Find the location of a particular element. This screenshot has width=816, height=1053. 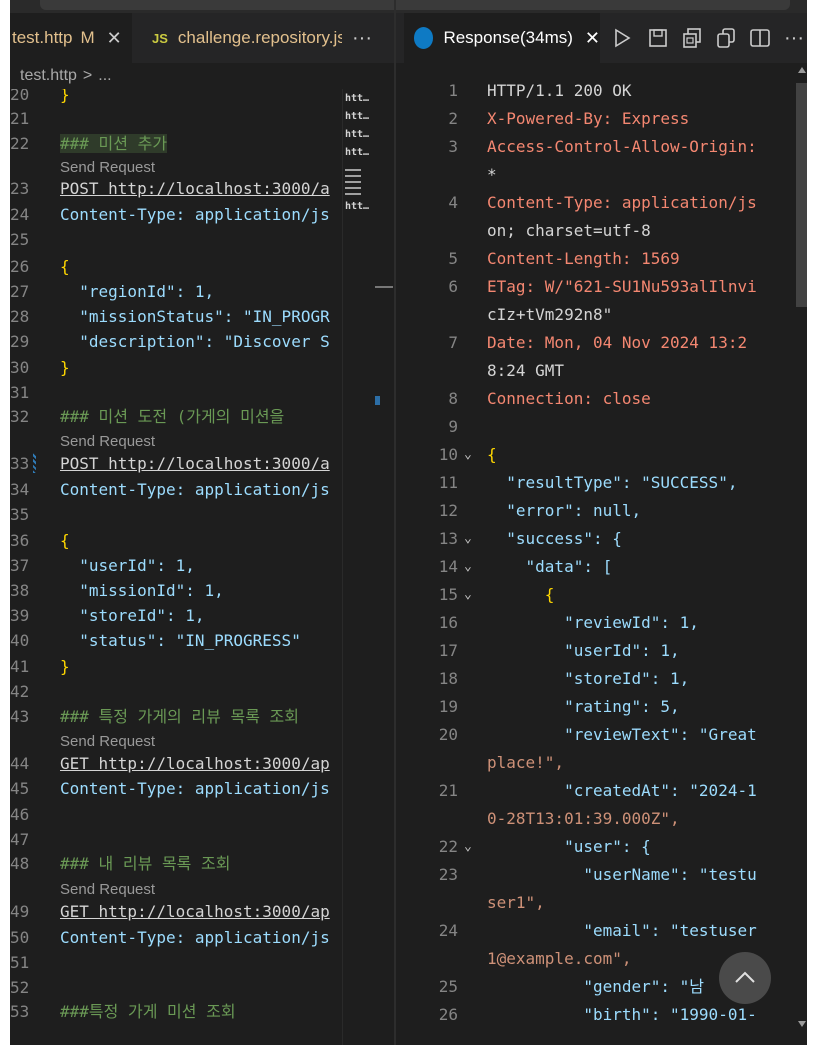

response-line: 13 ⌄ "success": { is located at coordinates (586, 539).